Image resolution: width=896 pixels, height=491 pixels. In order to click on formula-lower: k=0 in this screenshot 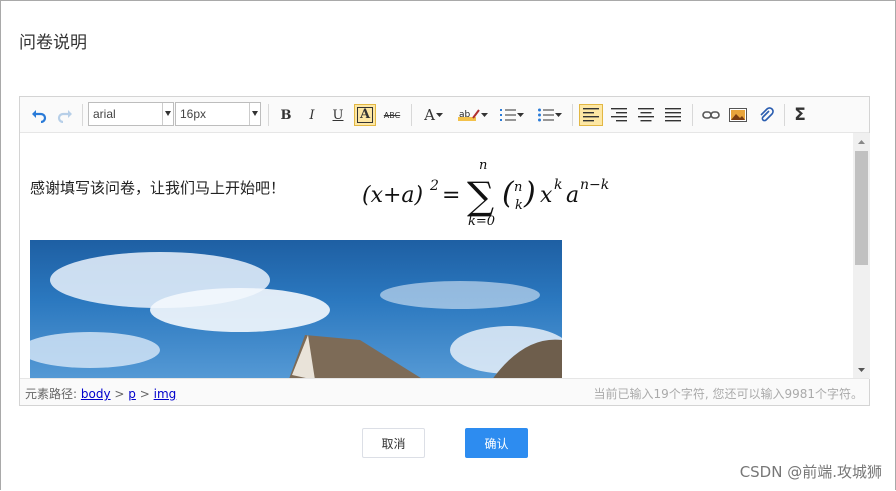, I will do `click(481, 221)`.